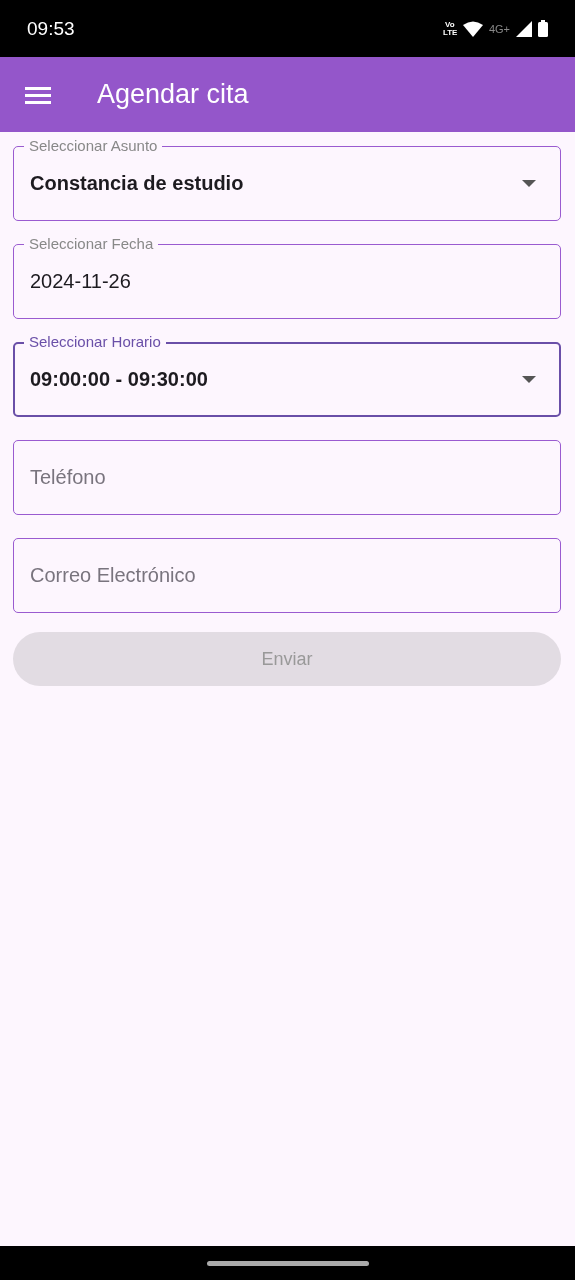  Describe the element at coordinates (472, 28) in the screenshot. I see `wifi-icon` at that location.